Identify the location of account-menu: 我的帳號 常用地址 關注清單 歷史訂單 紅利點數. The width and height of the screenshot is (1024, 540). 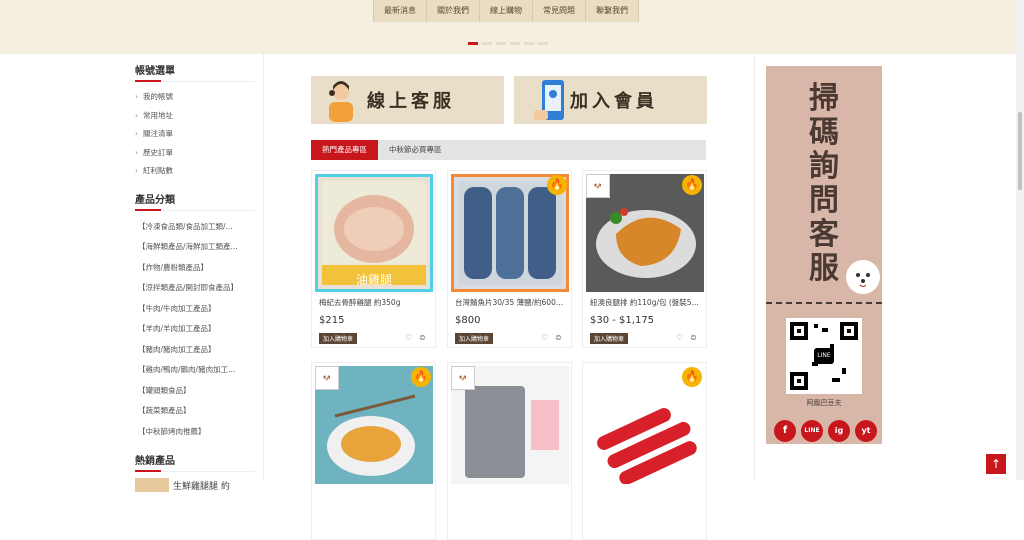
(195, 134).